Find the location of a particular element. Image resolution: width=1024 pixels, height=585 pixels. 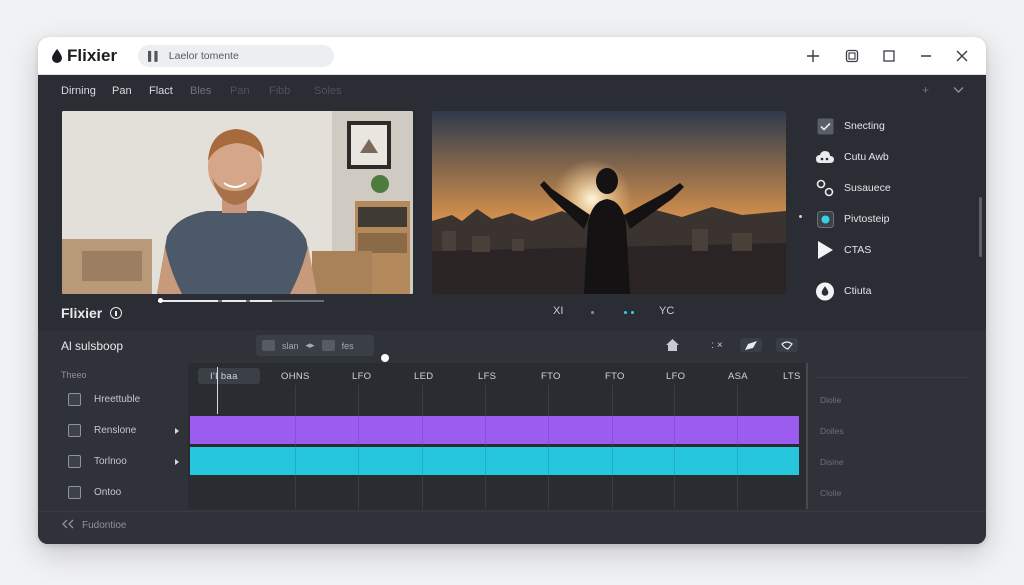

clip-toolbar: slan ◂▸ fes is located at coordinates (315, 345).